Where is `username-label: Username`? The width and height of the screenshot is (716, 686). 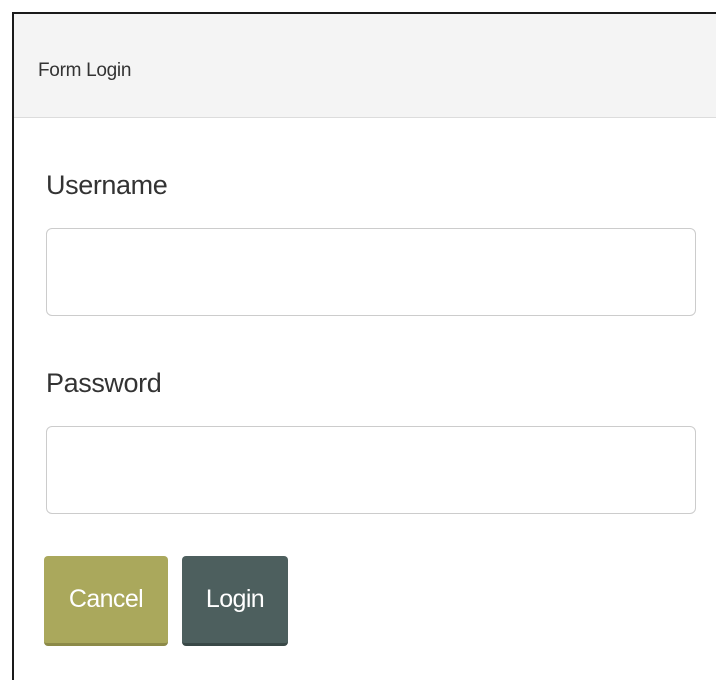 username-label: Username is located at coordinates (107, 185).